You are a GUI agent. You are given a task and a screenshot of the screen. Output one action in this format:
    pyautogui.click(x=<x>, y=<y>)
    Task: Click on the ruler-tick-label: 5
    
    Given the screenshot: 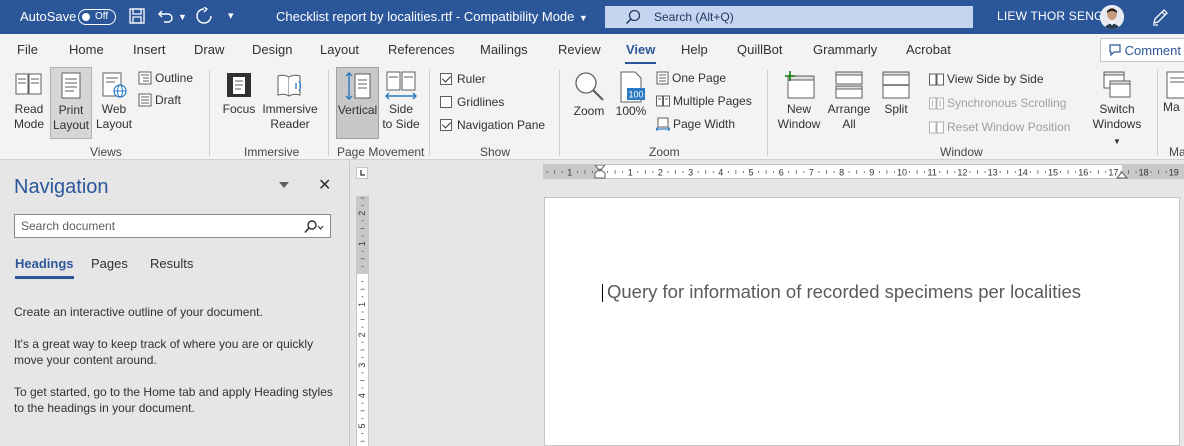 What is the action you would take?
    pyautogui.click(x=362, y=425)
    